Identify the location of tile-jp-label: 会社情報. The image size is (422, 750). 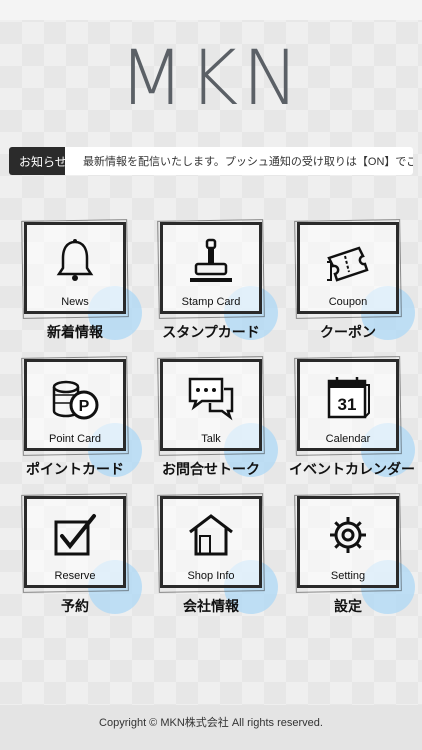
(211, 606).